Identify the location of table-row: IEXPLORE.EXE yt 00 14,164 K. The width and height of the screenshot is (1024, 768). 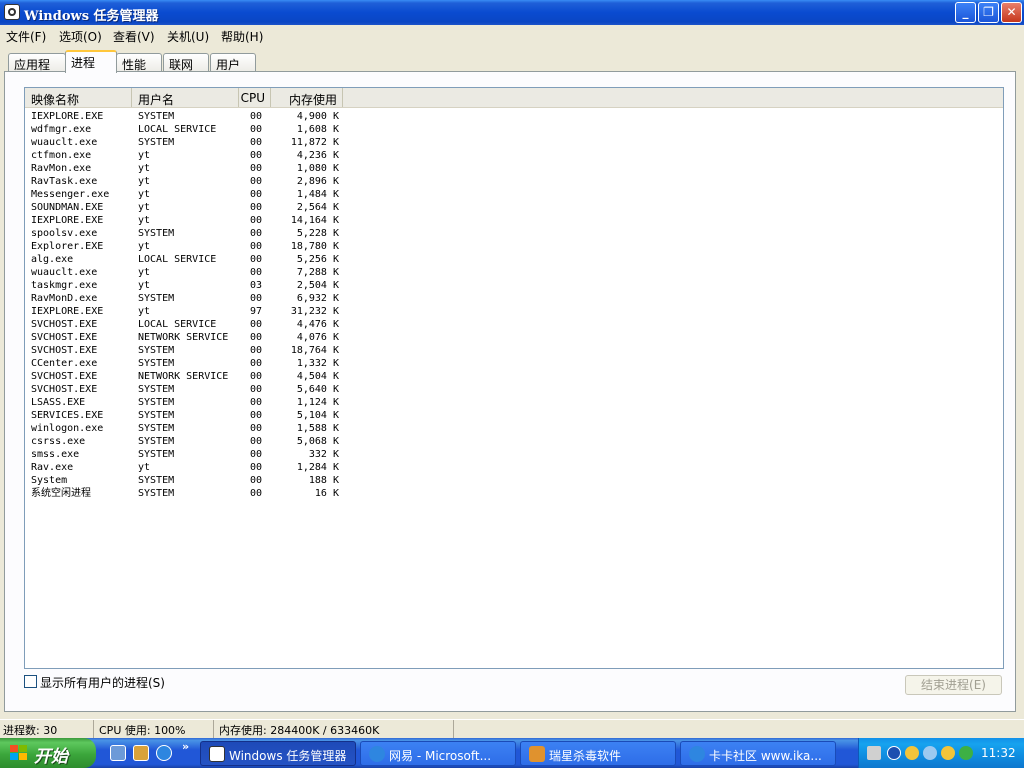
(514, 220).